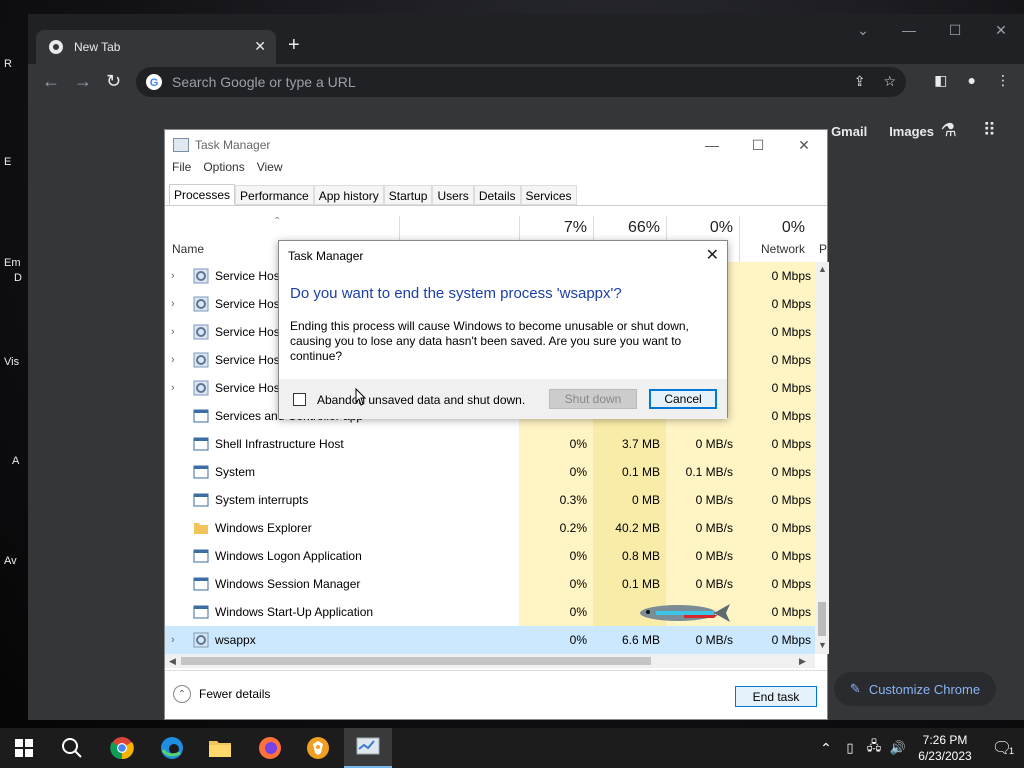  I want to click on process-name: System interrupts, so click(262, 500).